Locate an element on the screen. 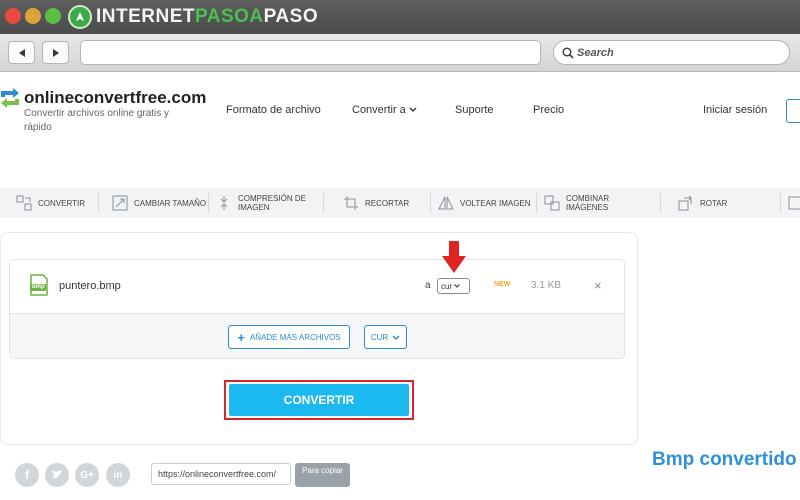 The image size is (800, 500). tool-rotate: ROTAR is located at coordinates (702, 203).